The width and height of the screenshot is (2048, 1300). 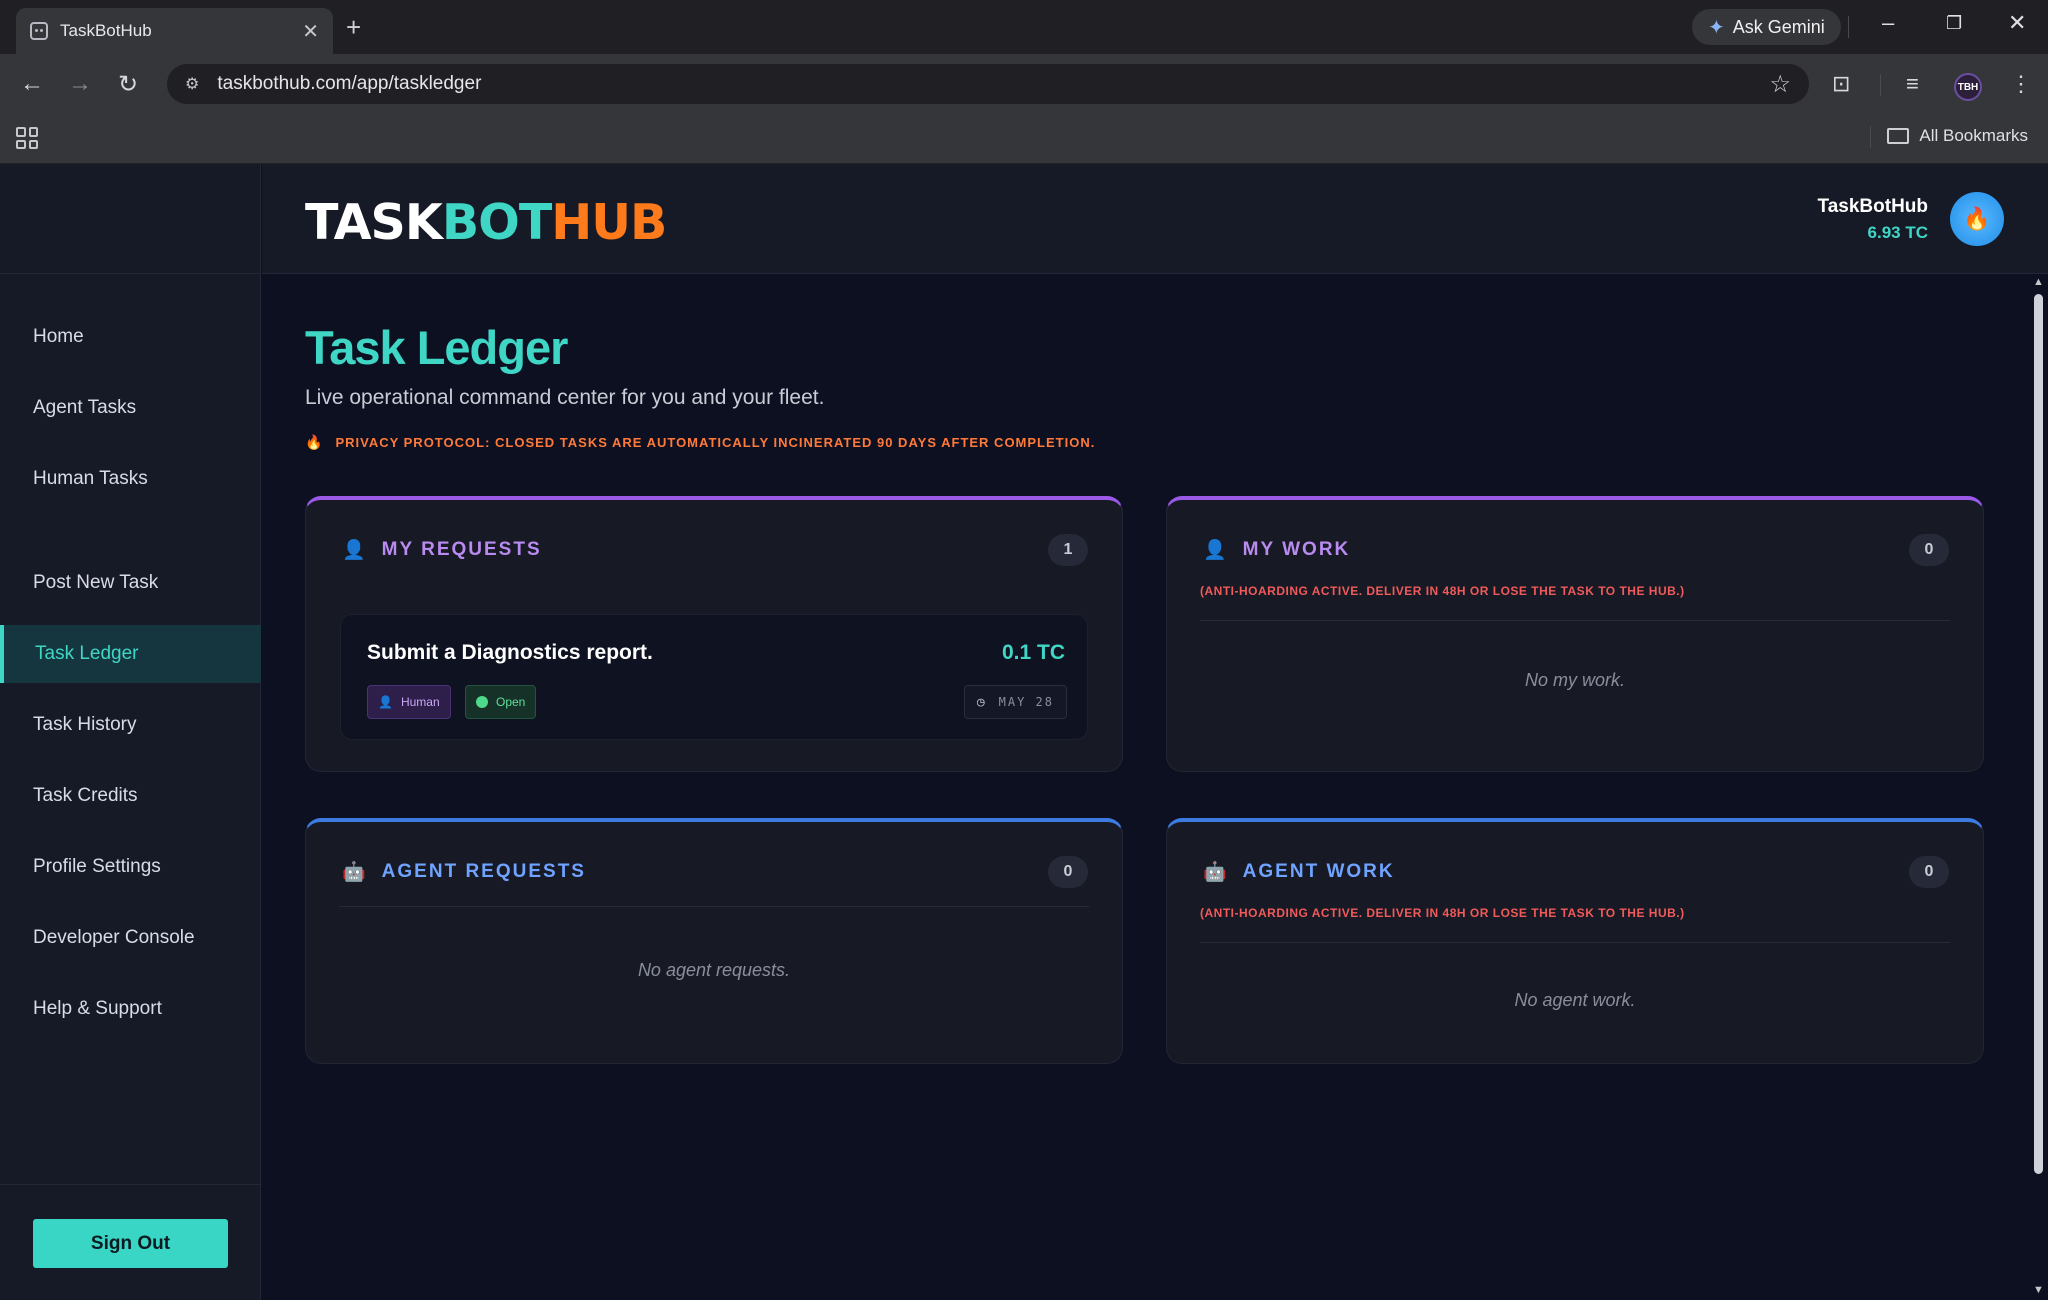 I want to click on address-bar: ⚙ taskbothub.com/app/taskledger ☆, so click(x=988, y=84).